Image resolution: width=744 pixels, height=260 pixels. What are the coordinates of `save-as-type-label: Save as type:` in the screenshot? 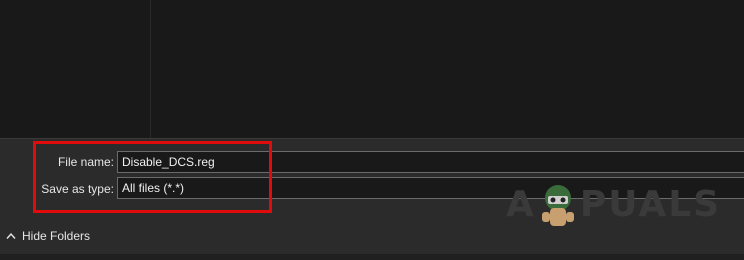 It's located at (77, 189).